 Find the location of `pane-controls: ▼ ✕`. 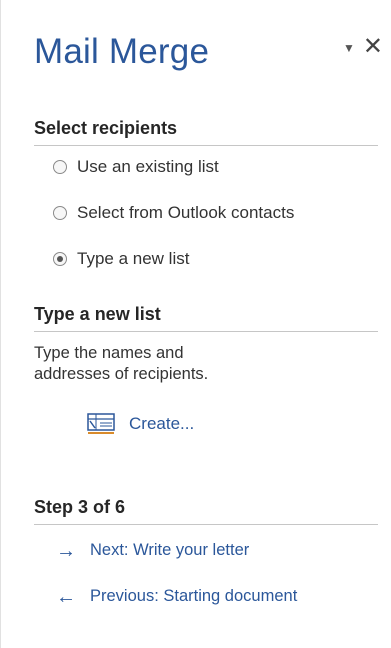

pane-controls: ▼ ✕ is located at coordinates (363, 47).